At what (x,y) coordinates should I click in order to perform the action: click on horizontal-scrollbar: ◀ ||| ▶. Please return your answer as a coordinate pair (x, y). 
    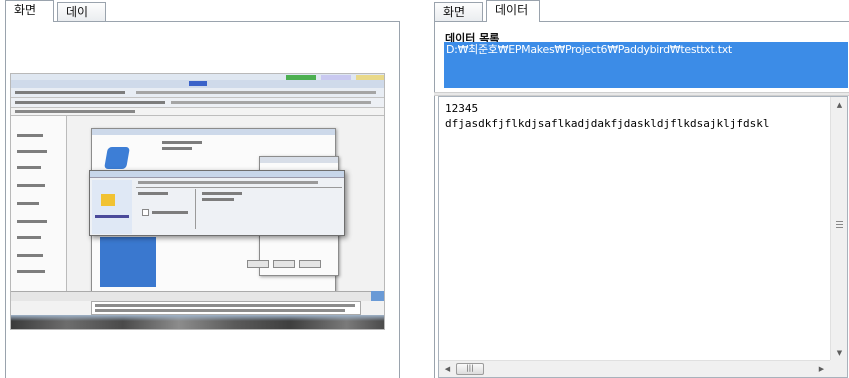
    Looking at the image, I should click on (634, 368).